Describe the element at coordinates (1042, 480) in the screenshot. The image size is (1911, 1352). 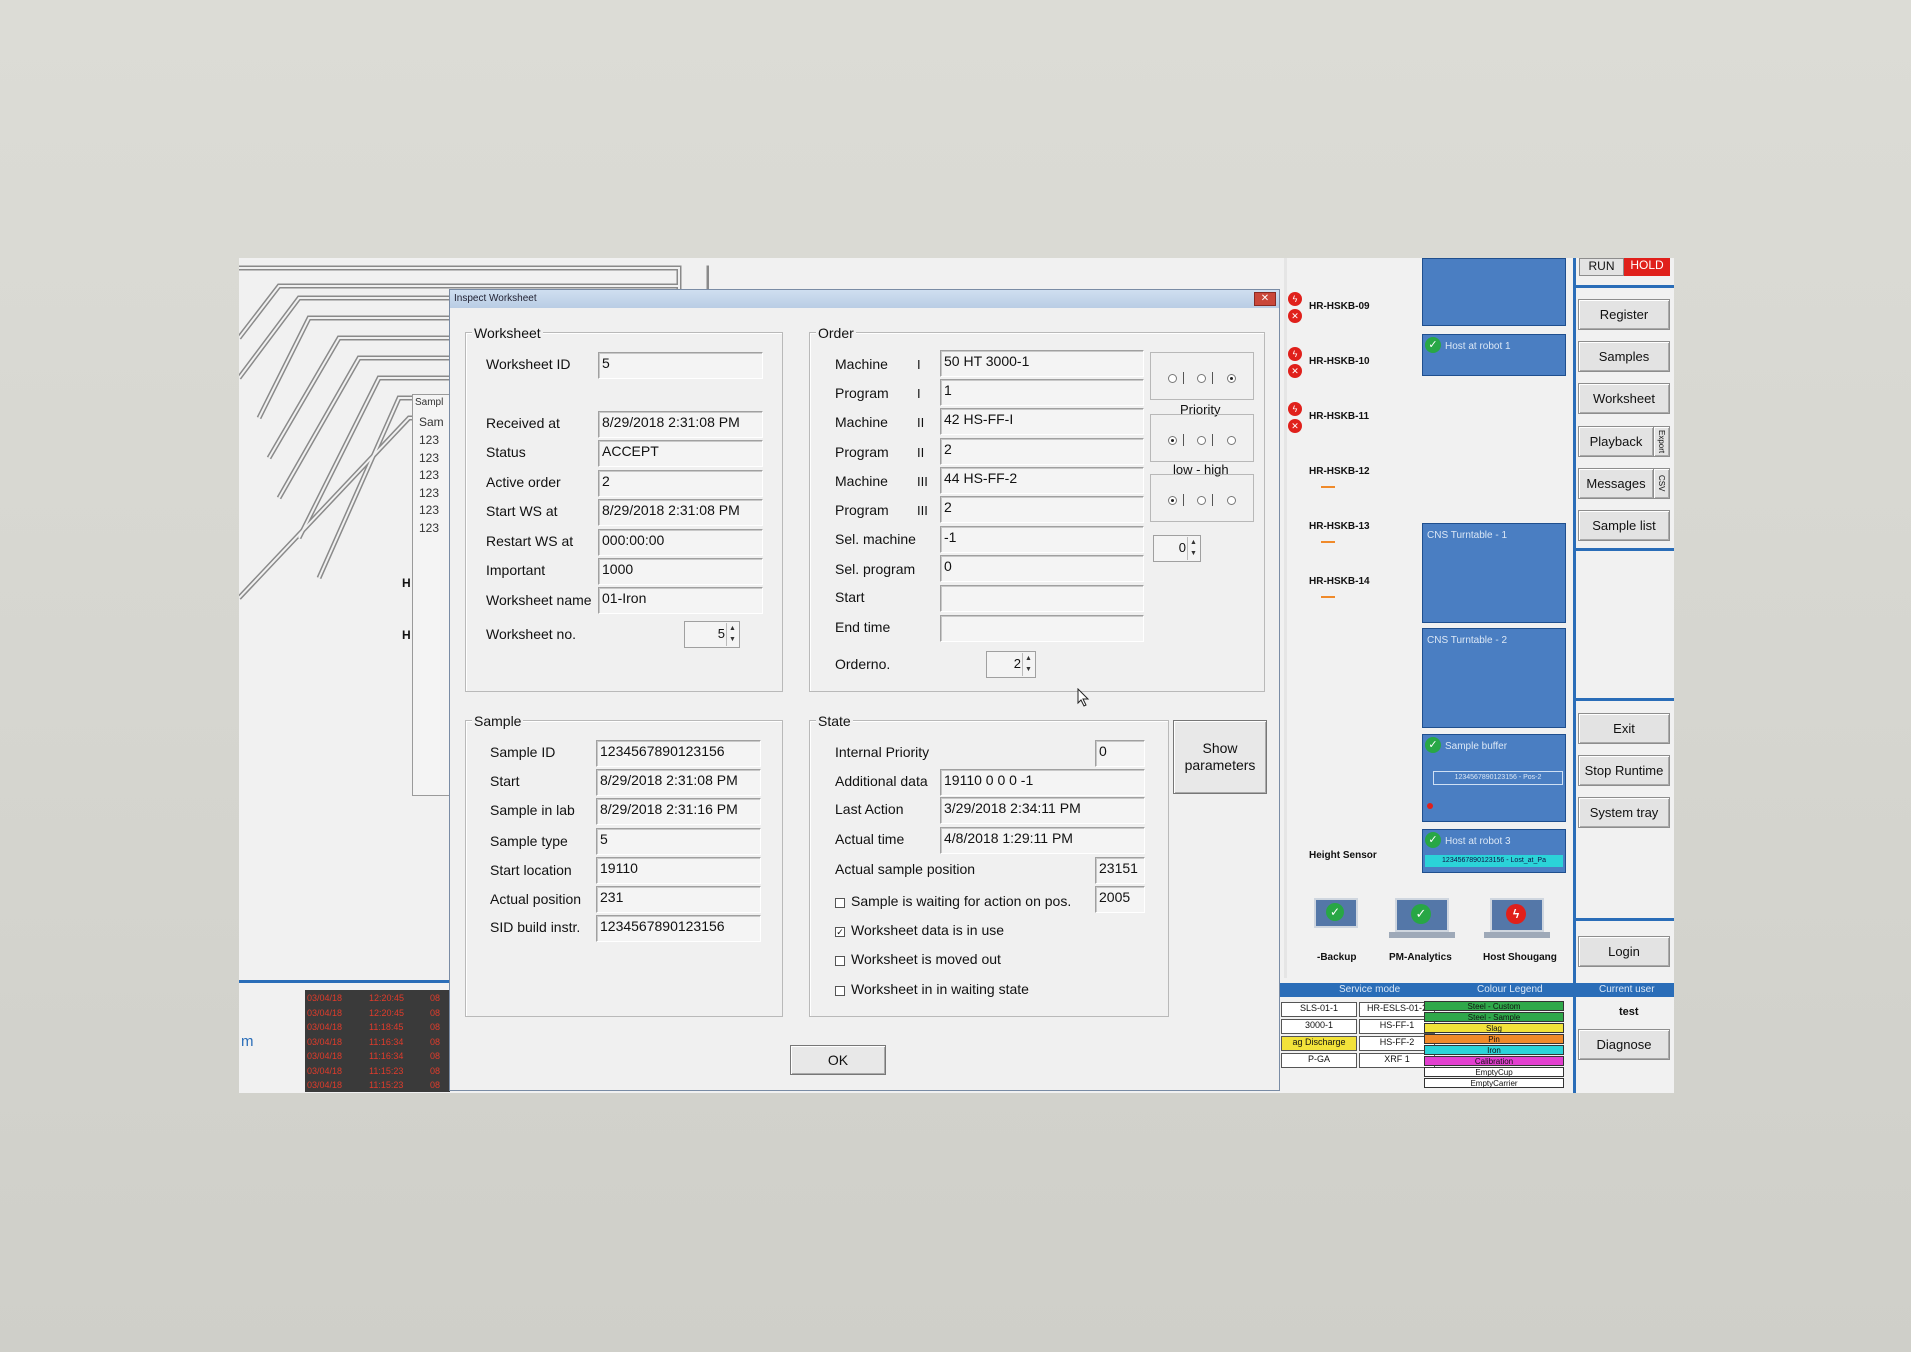
I see `machine-3-field: 44 HS-FF-2` at that location.